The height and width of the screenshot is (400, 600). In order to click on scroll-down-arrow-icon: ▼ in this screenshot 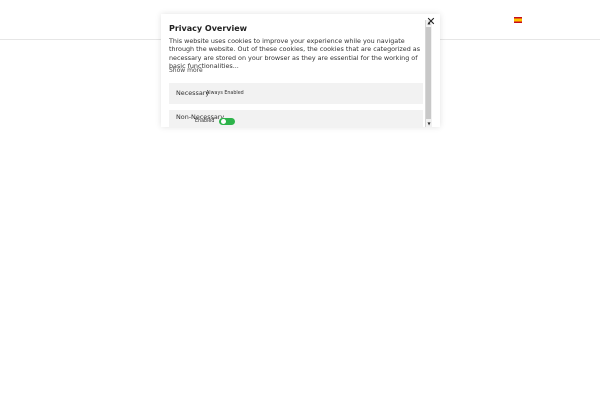, I will do `click(429, 124)`.